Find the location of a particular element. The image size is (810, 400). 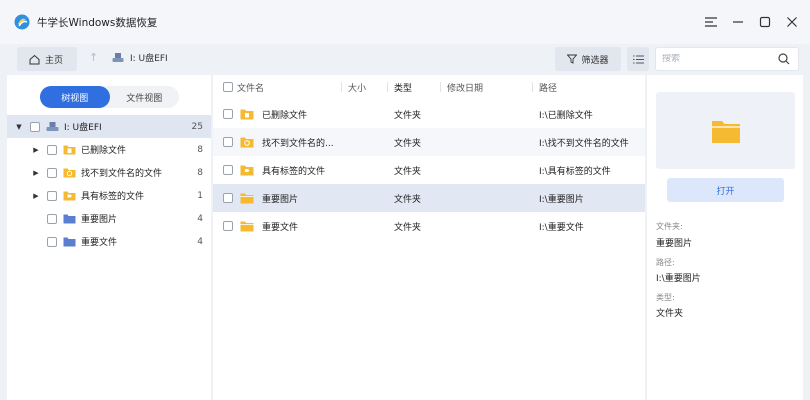

table-row: 找不到文件名的... 文件夹 I:\找不到文件名的文件 is located at coordinates (429, 142).